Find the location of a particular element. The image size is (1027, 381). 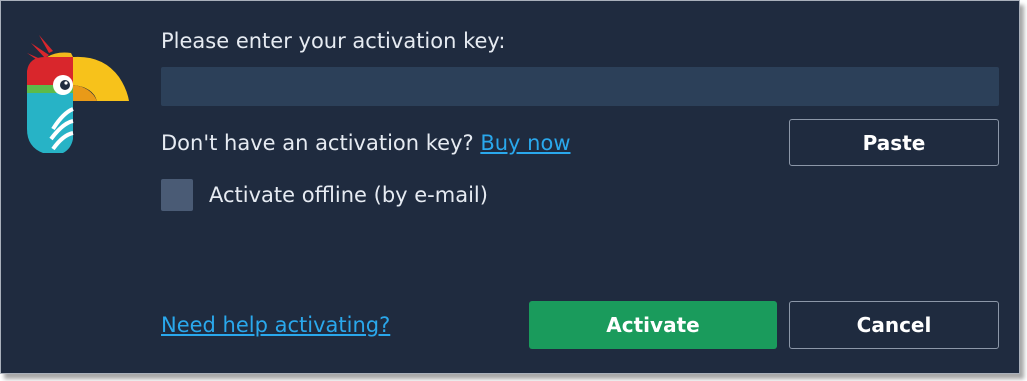

parrot-logo-icon is located at coordinates (78, 94).